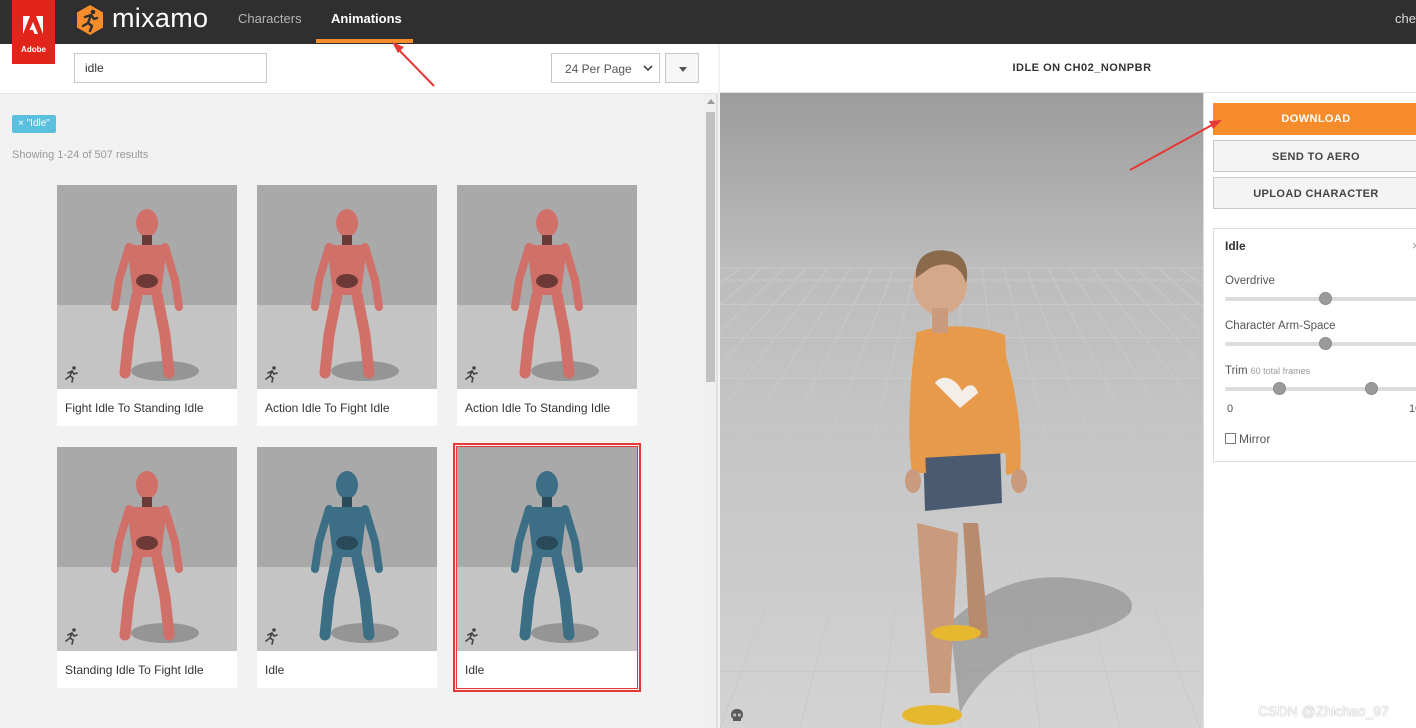 The width and height of the screenshot is (1416, 728). What do you see at coordinates (1279, 388) in the screenshot?
I see `trim-start-knob` at bounding box center [1279, 388].